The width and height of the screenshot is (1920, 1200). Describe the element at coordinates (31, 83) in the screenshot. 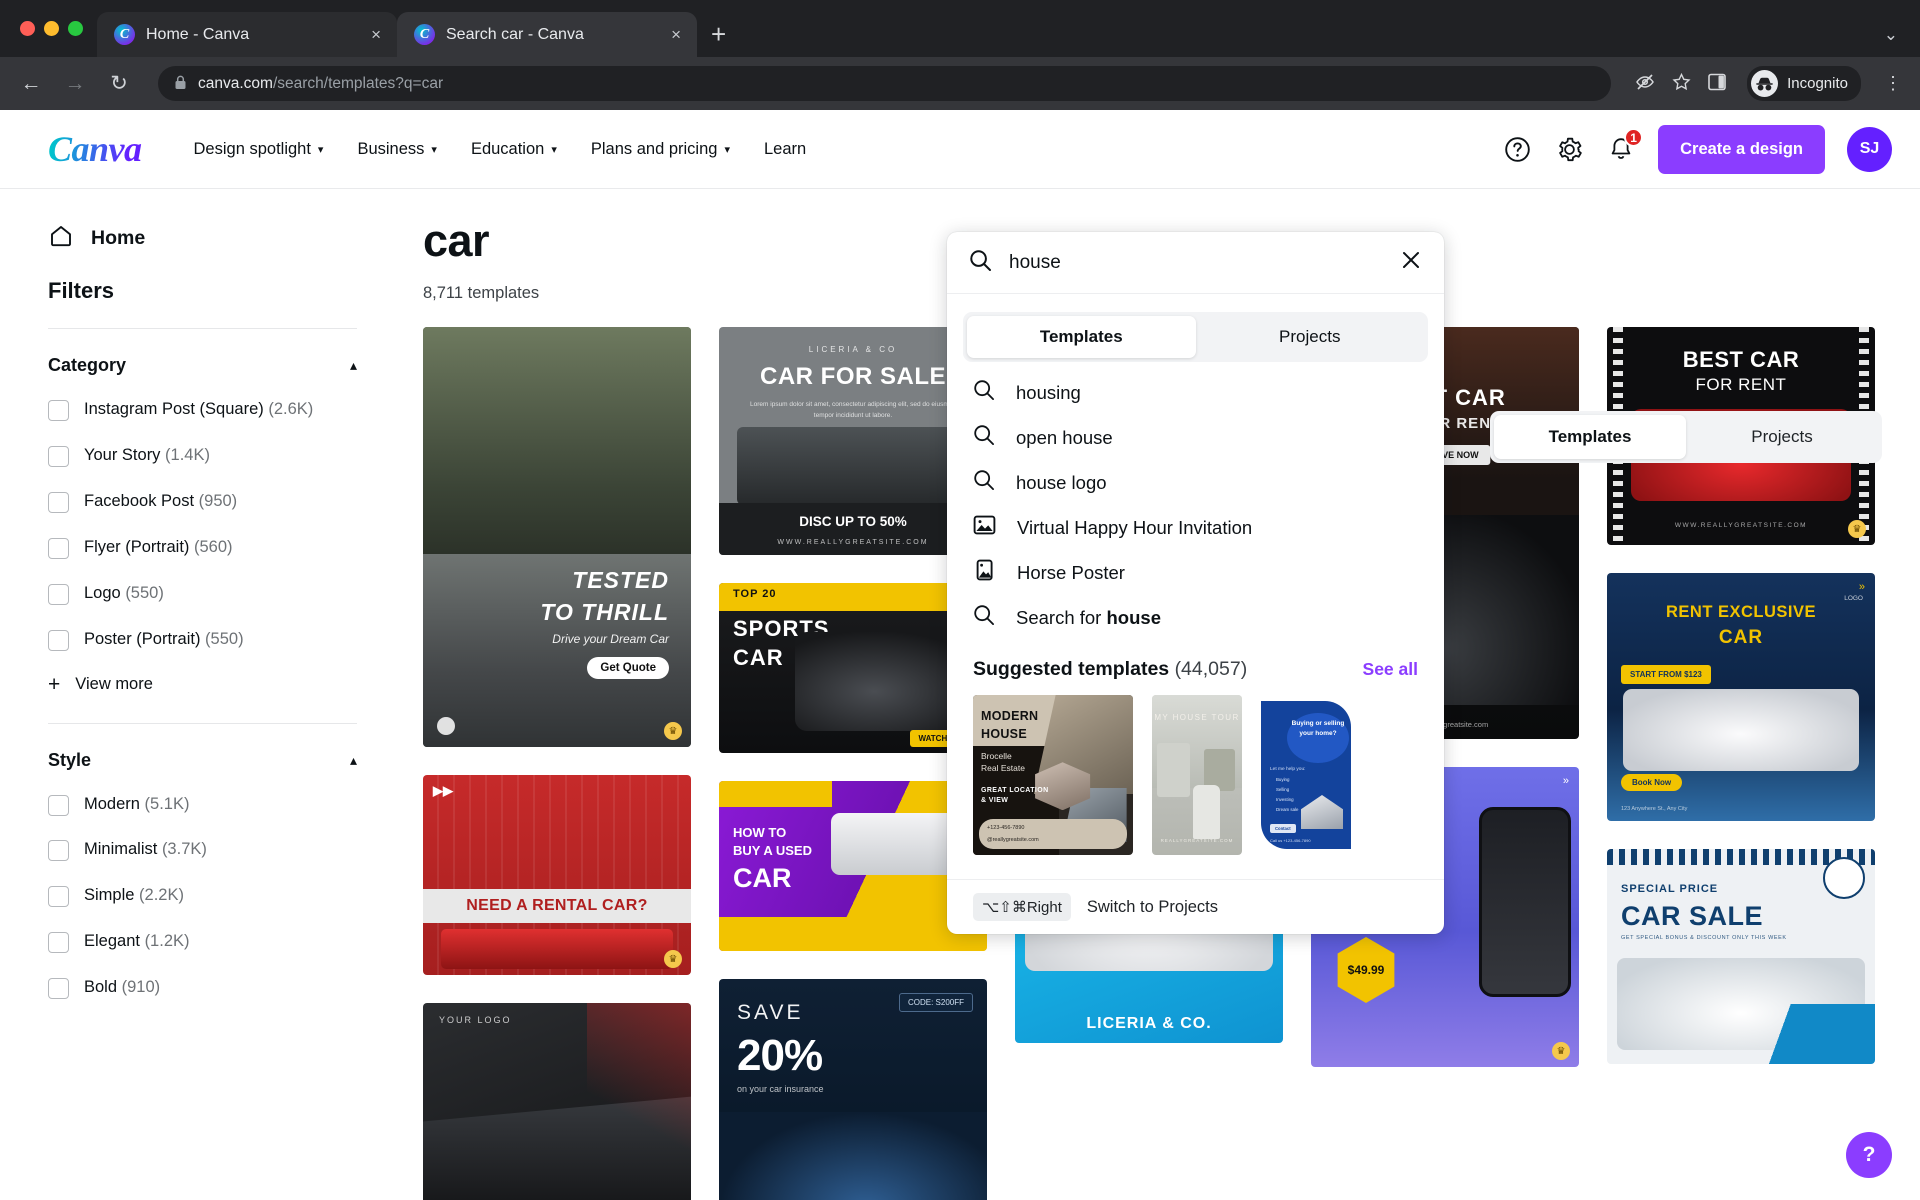

I see `back-button: ←` at that location.